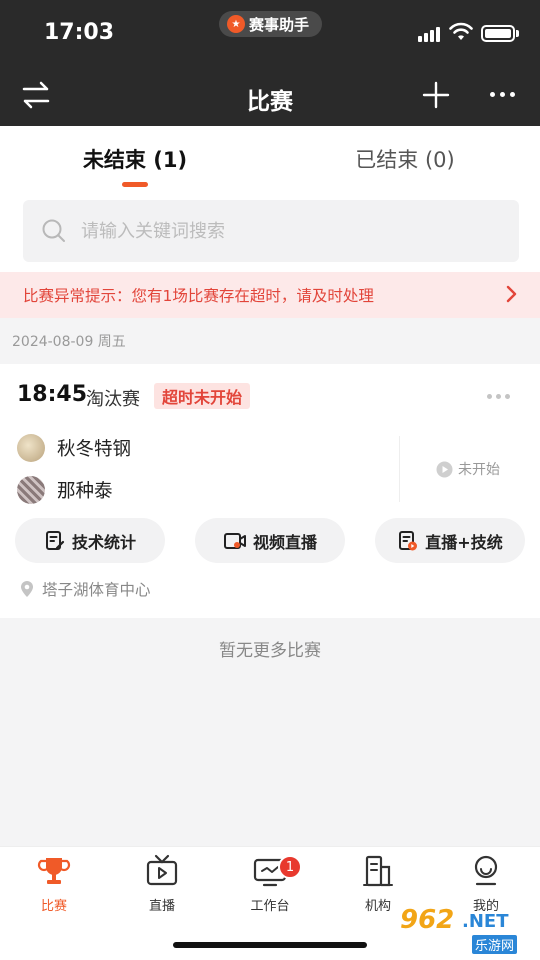 The width and height of the screenshot is (540, 960). I want to click on trophy-icon, so click(54, 871).